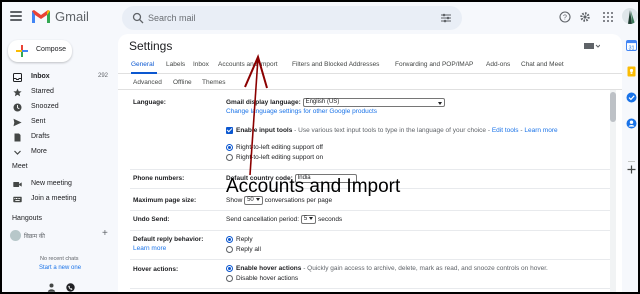 The image size is (640, 294). Describe the element at coordinates (269, 269) in the screenshot. I see `enable-hover-label: Enable hover actions` at that location.